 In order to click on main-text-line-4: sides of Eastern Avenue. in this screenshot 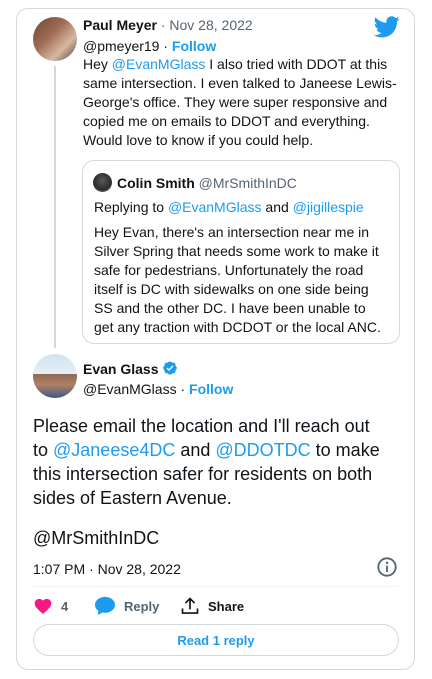, I will do `click(132, 498)`.